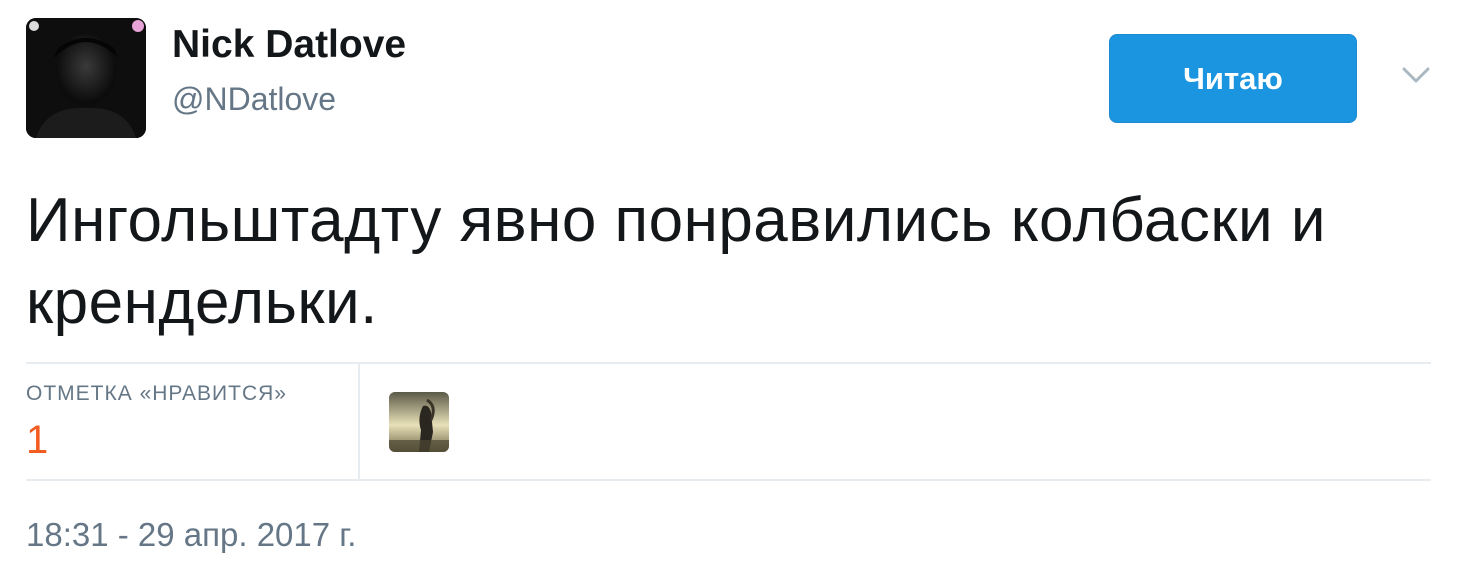 The width and height of the screenshot is (1460, 574). I want to click on author-avatar-image, so click(86, 78).